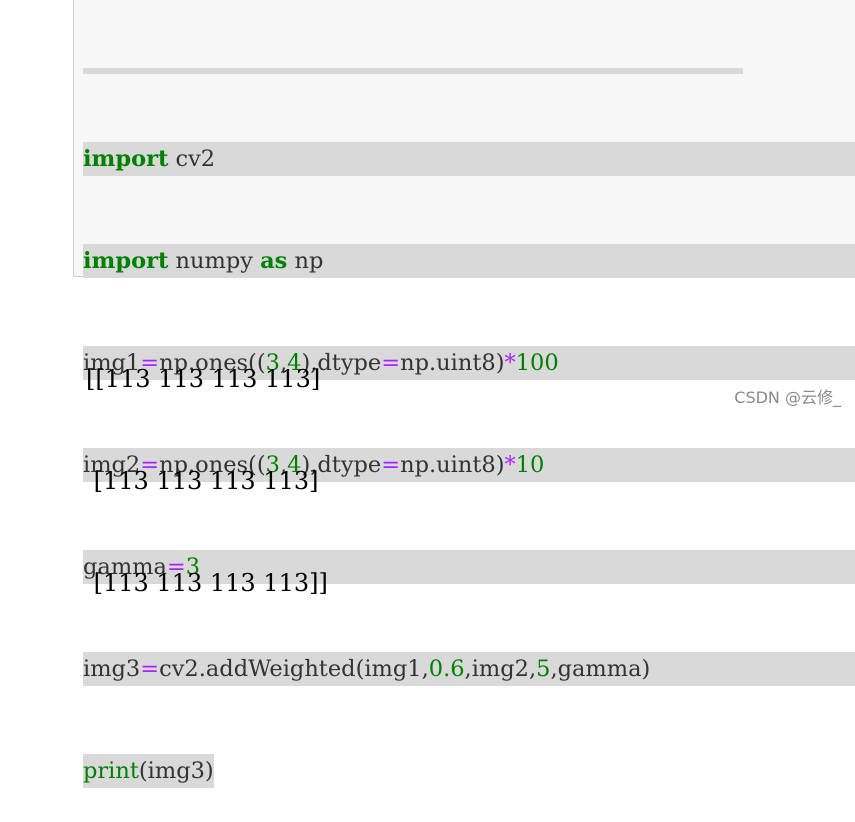  I want to click on code-line-7-content: print(img3), so click(148, 771).